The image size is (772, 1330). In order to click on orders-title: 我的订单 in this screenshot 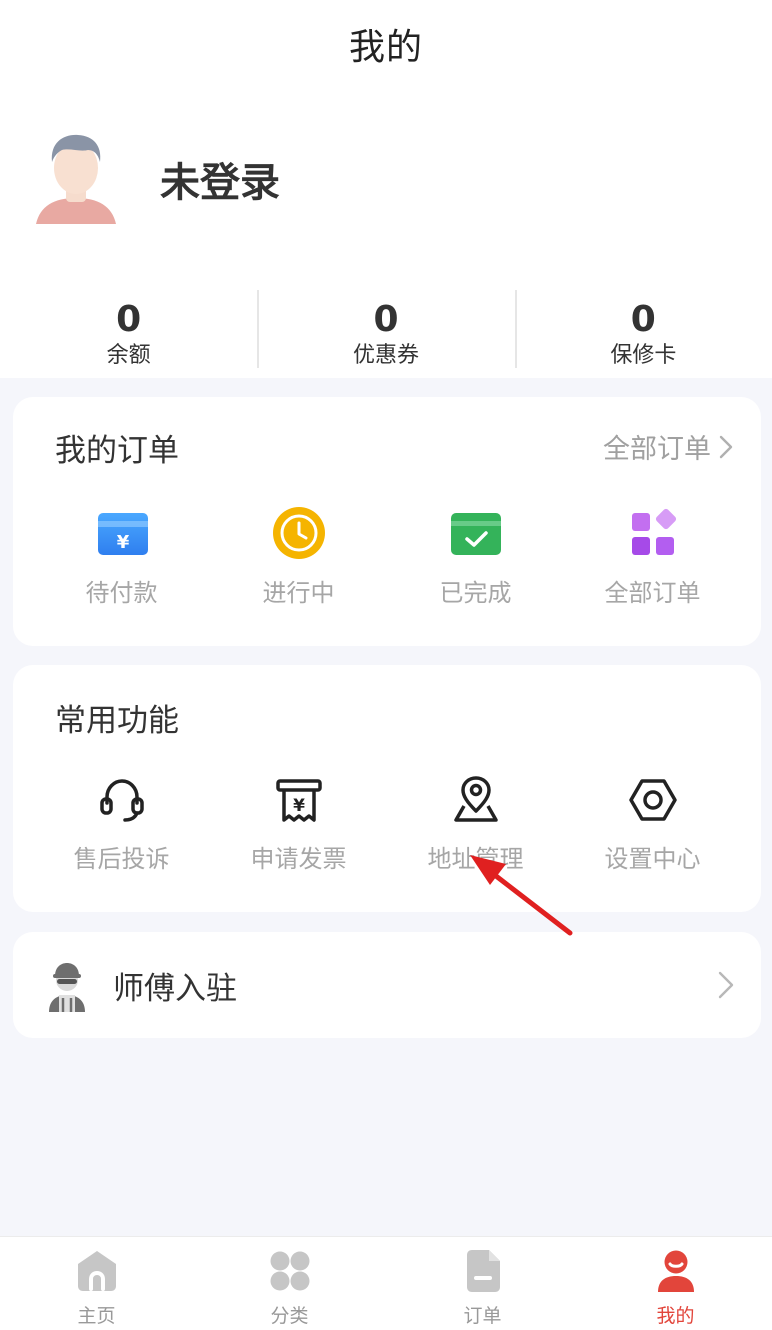, I will do `click(117, 451)`.